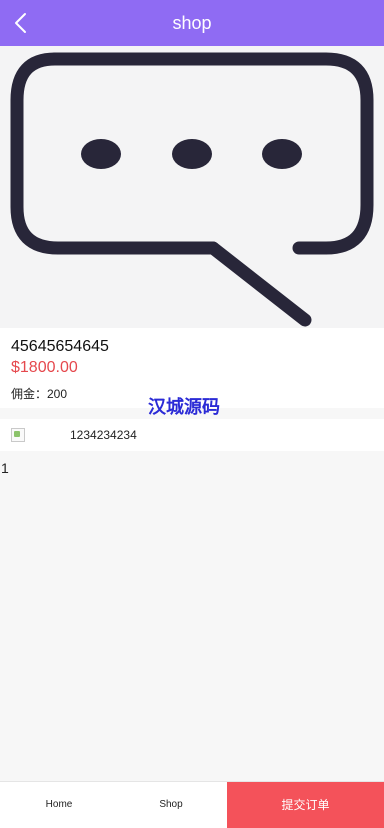 This screenshot has width=384, height=828. Describe the element at coordinates (60, 346) in the screenshot. I see `product-id: 45645654645` at that location.